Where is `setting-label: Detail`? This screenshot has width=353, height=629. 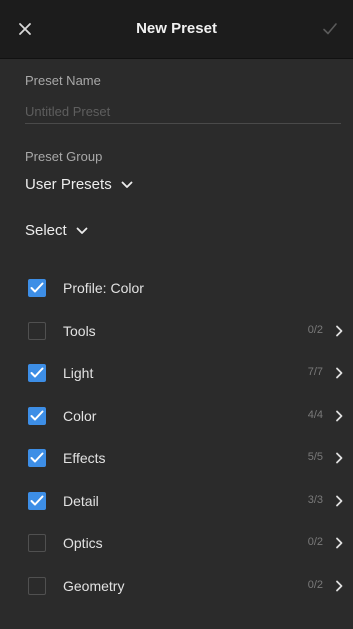
setting-label: Detail is located at coordinates (81, 500).